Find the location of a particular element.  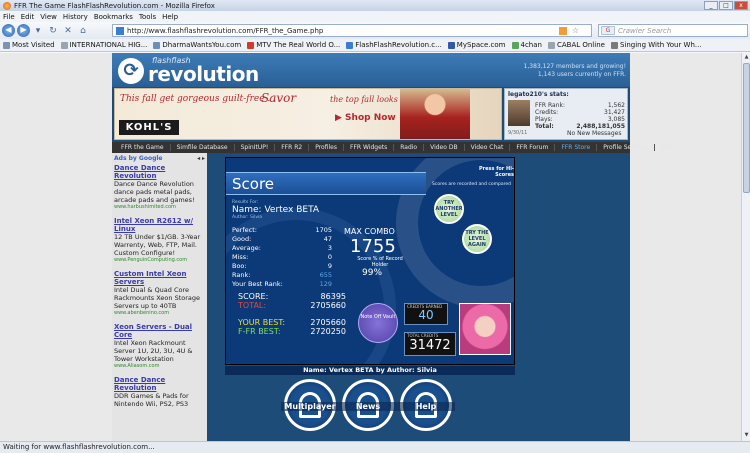

your-best-line: YOUR BEST: 2705660 is located at coordinates (292, 322).